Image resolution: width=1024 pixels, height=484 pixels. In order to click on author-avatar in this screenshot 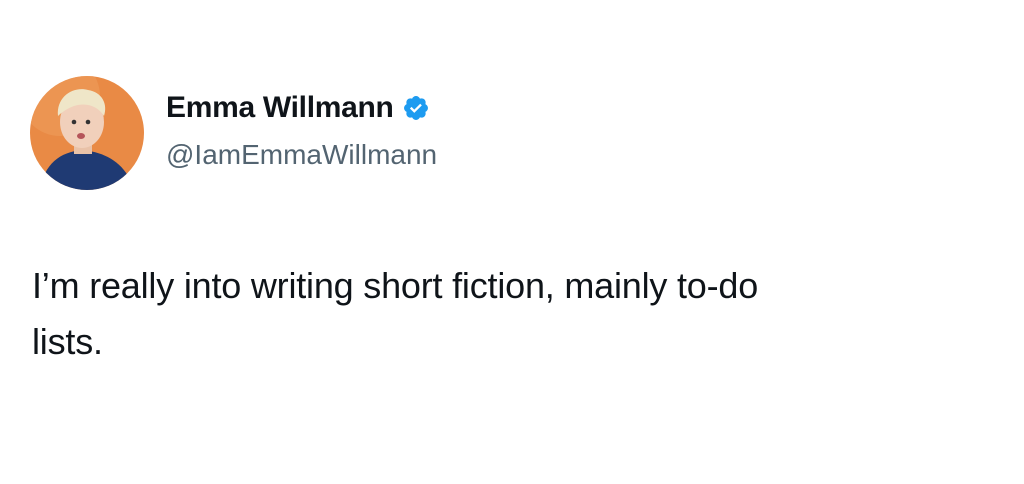, I will do `click(87, 133)`.